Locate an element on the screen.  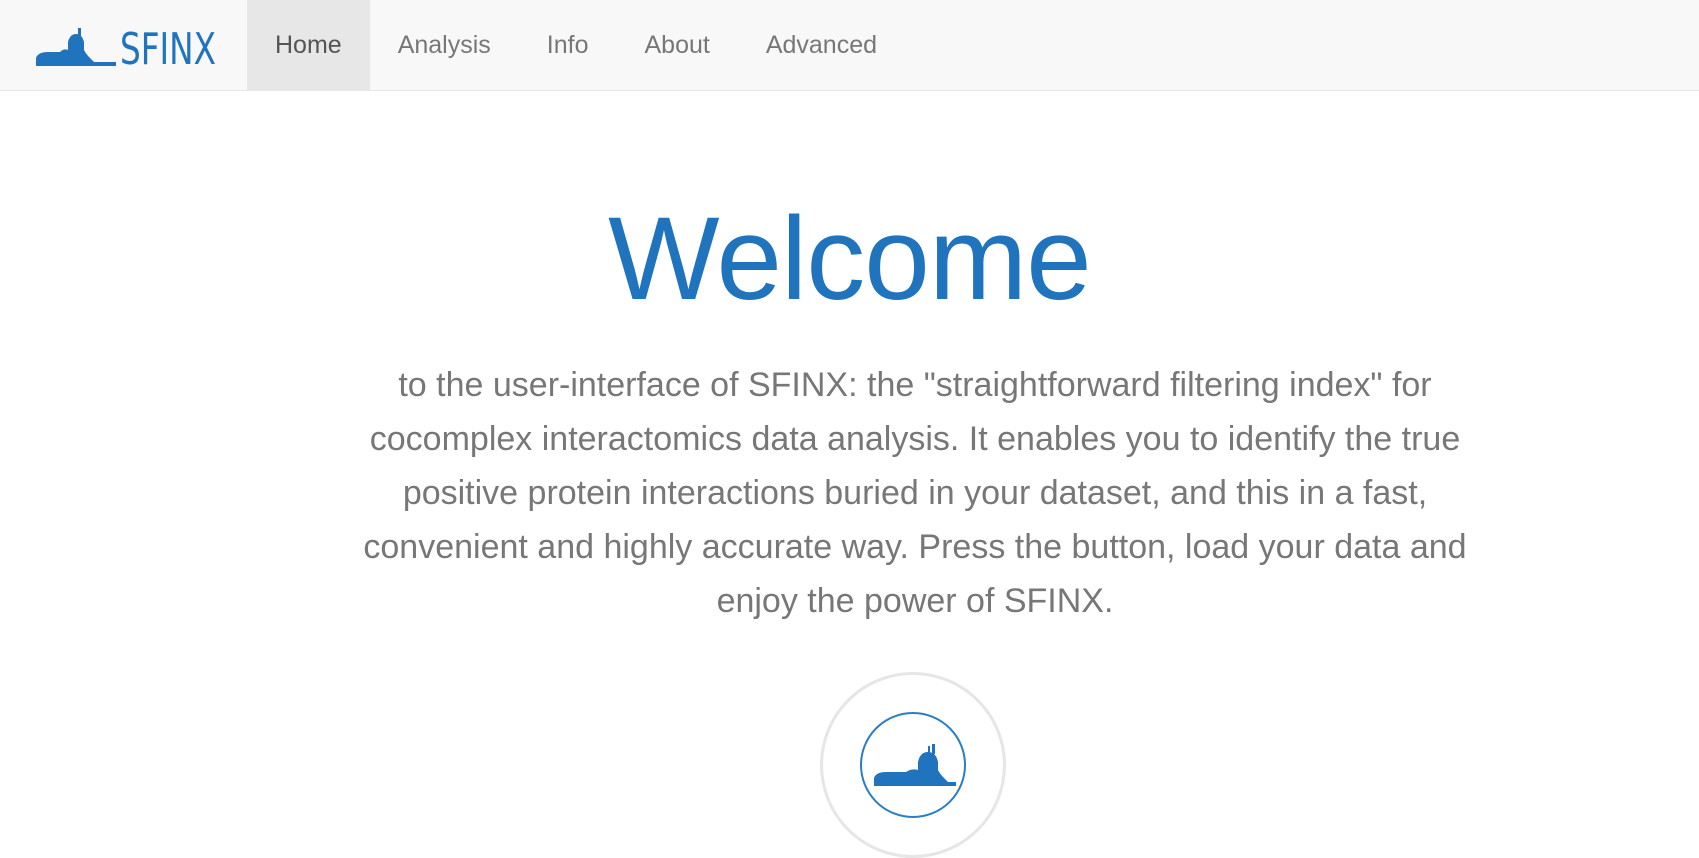
nav-item-info: Info is located at coordinates (568, 45).